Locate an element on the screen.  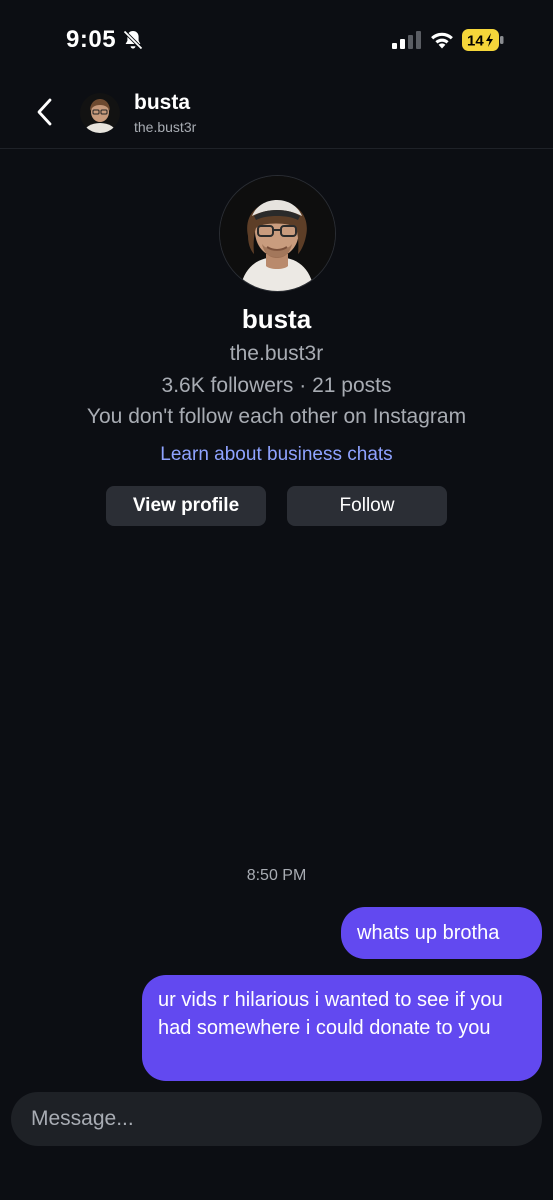
follow-button: Follow is located at coordinates (367, 506).